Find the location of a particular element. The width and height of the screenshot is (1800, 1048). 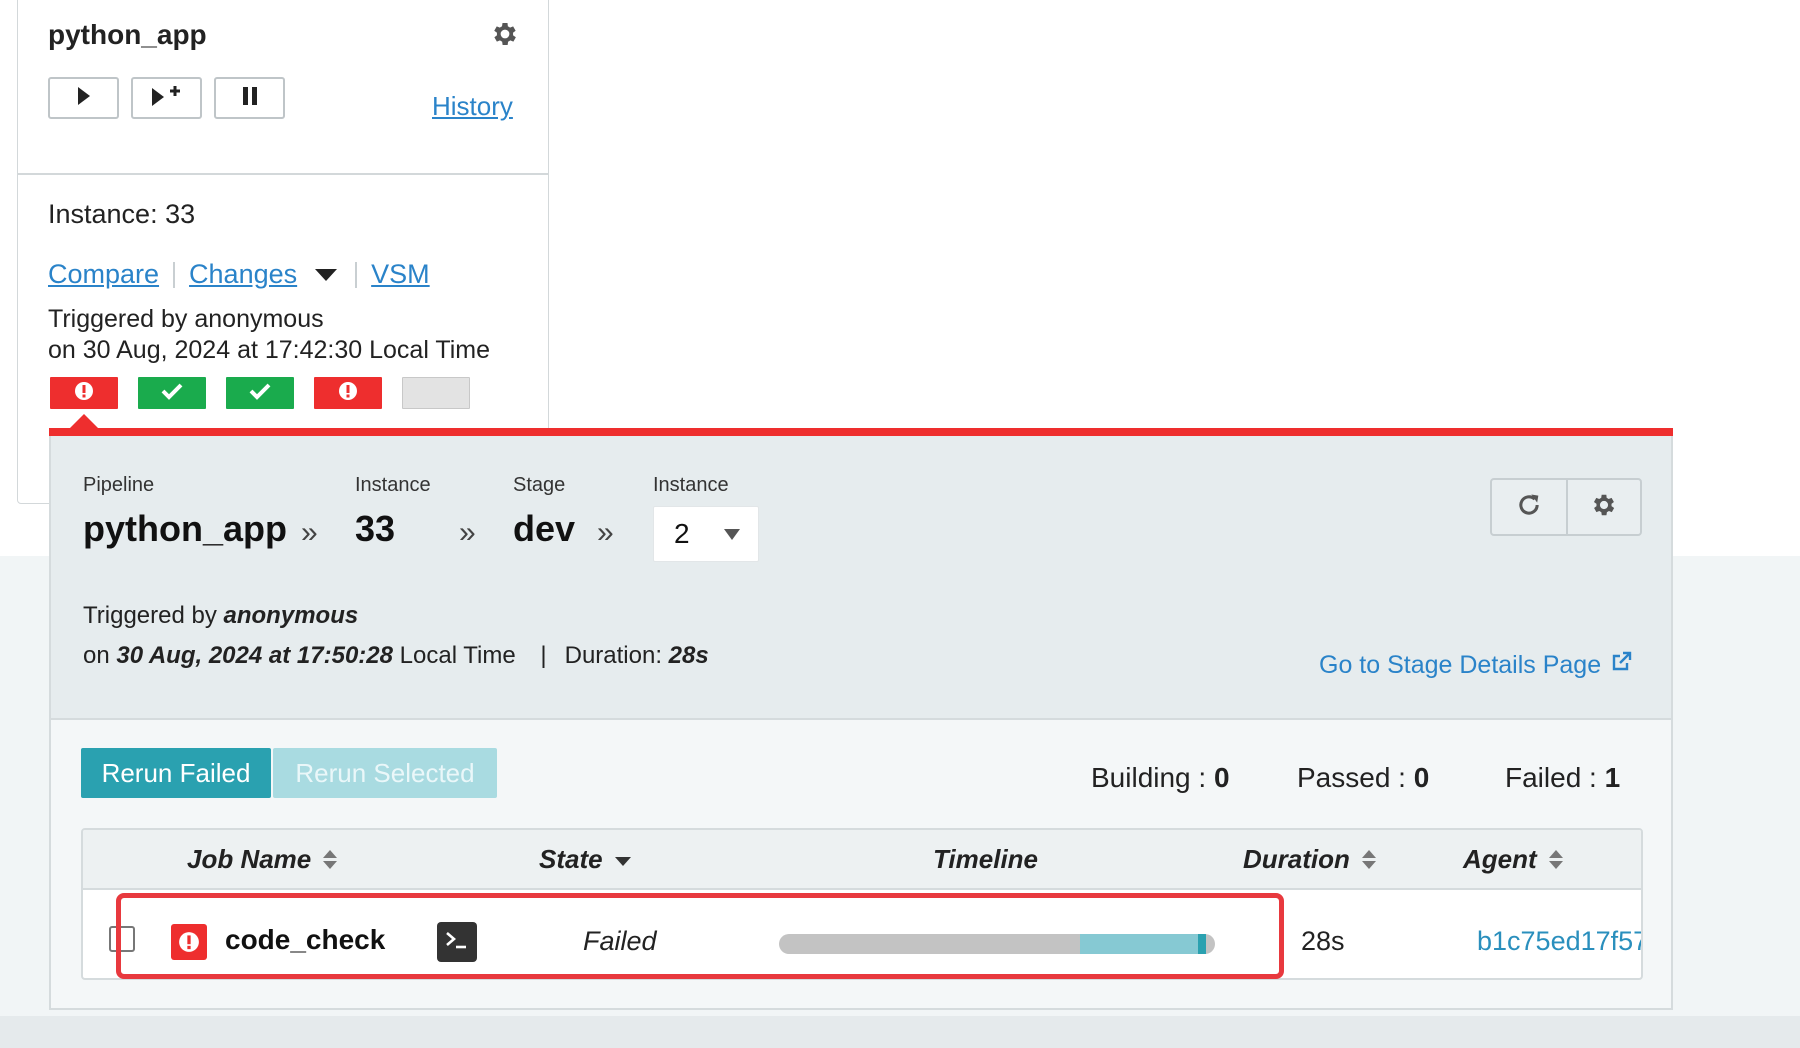

duration-value: 28s is located at coordinates (688, 655).